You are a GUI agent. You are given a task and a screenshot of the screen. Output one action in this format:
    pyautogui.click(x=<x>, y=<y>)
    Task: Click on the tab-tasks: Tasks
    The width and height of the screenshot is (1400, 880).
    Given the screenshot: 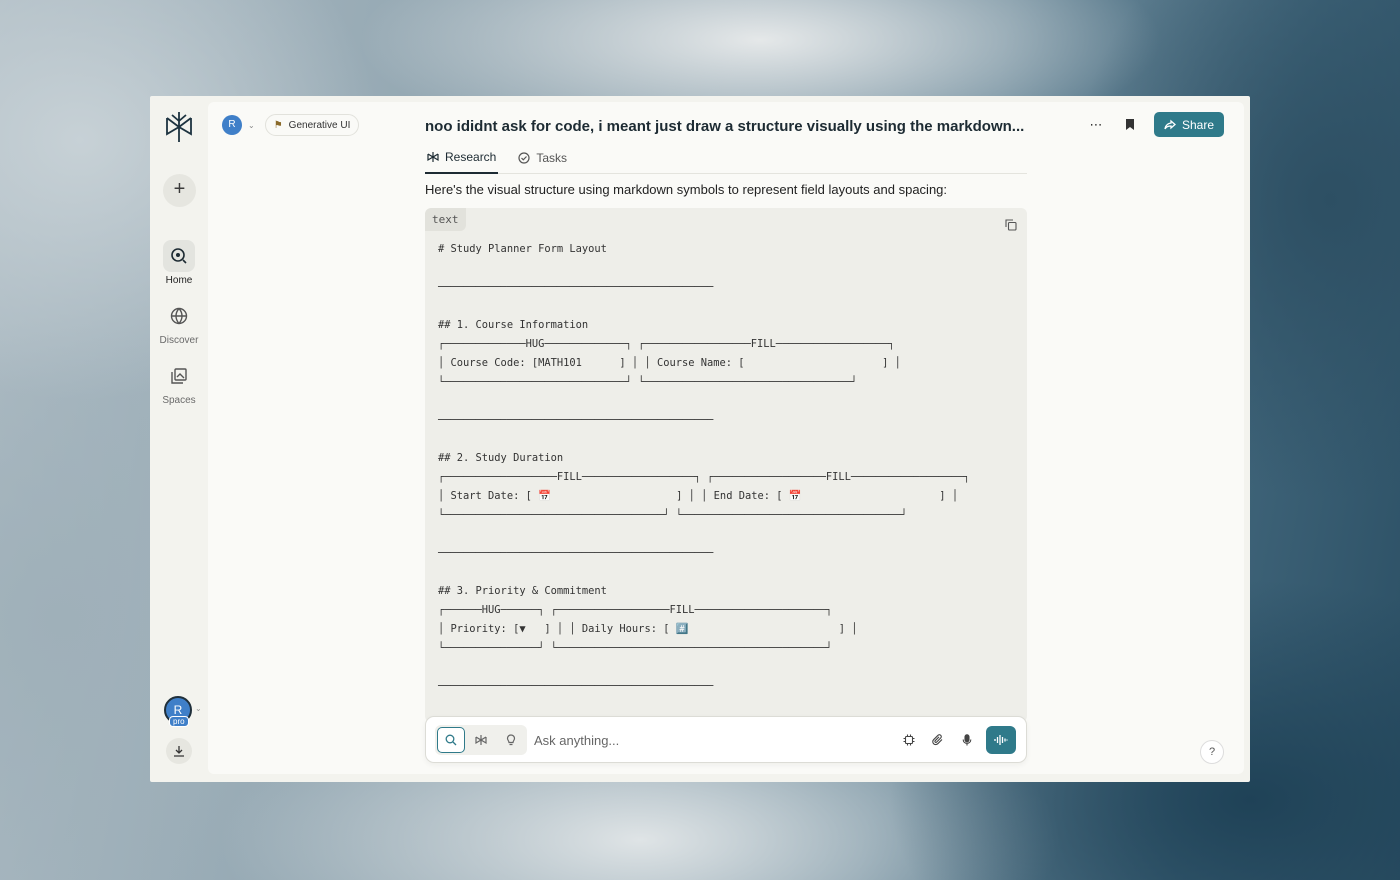 What is the action you would take?
    pyautogui.click(x=542, y=158)
    